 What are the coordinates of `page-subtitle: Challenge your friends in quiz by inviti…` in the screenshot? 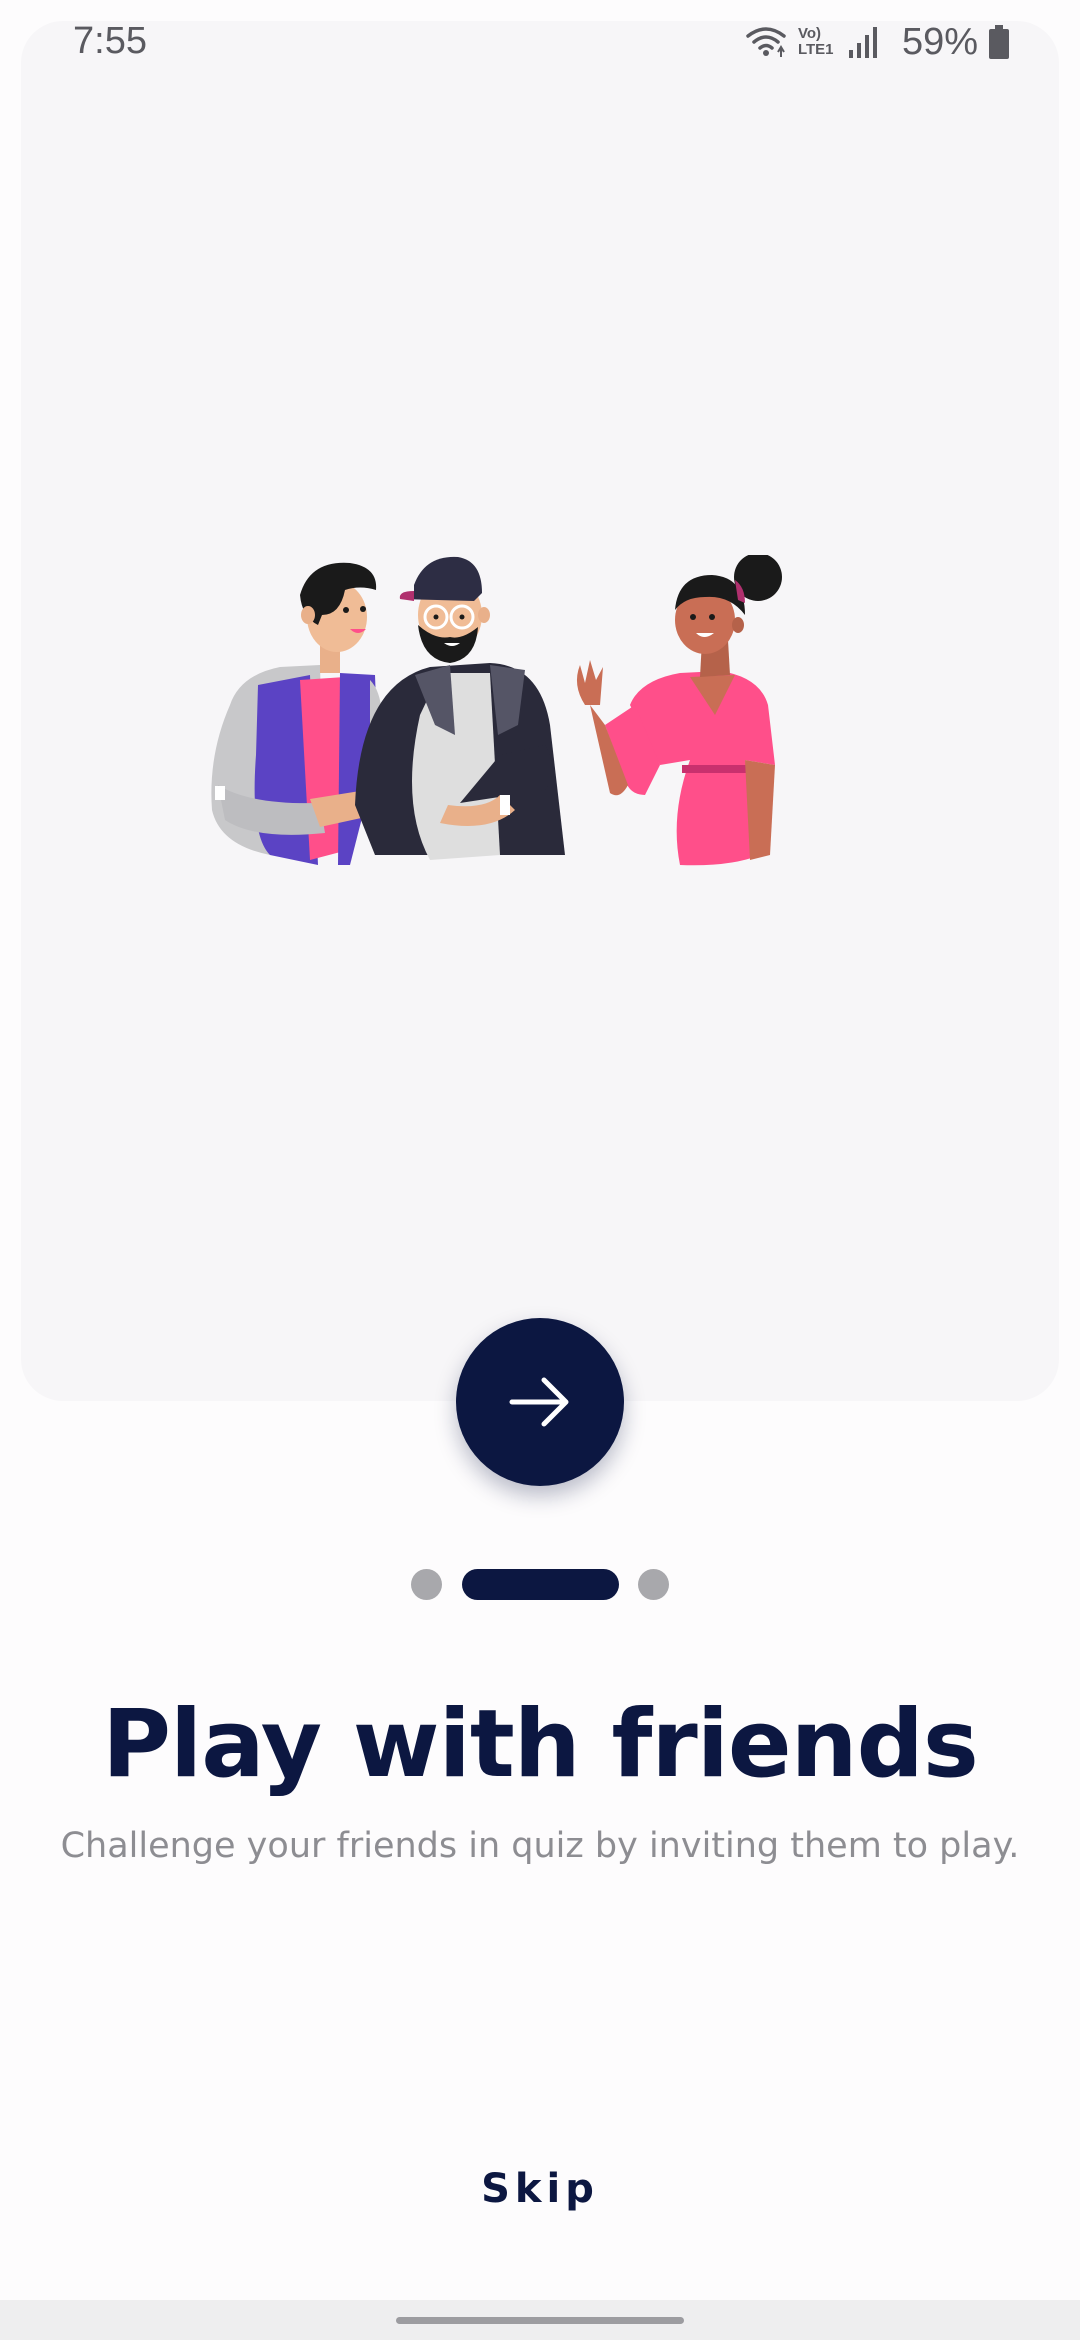 It's located at (540, 1846).